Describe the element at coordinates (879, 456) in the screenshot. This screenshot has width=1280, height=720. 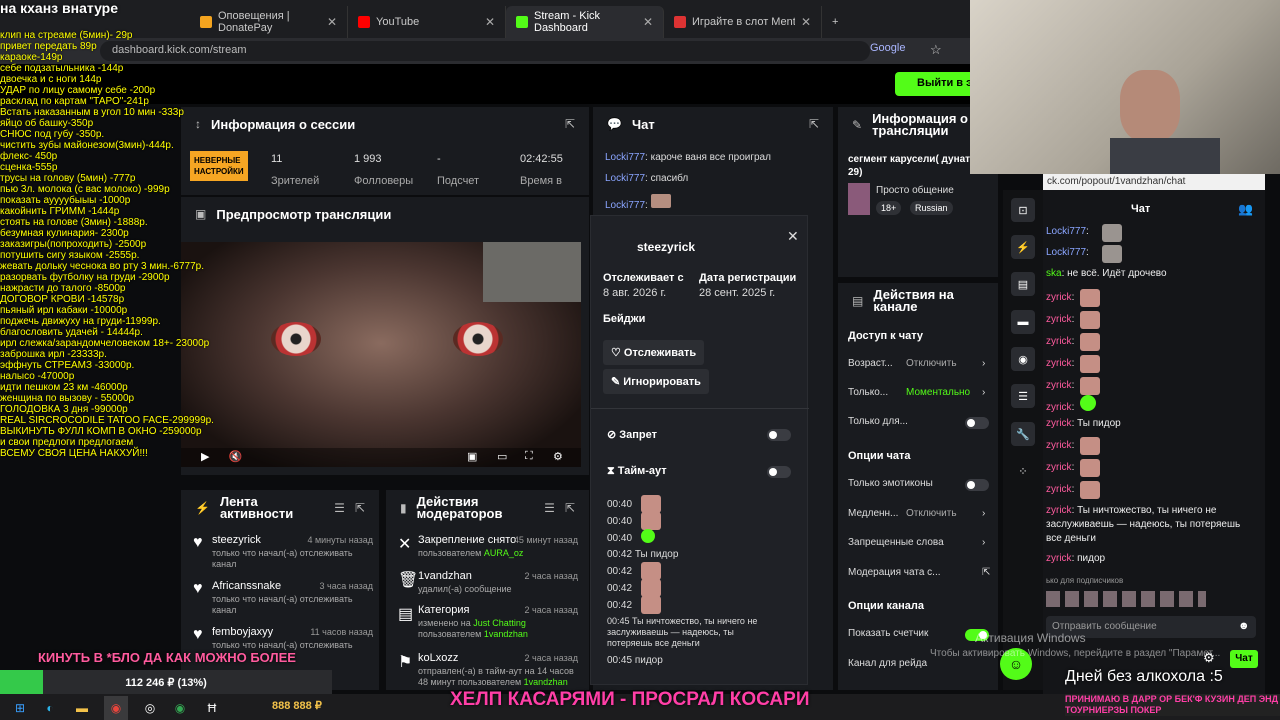
I see `section-title: Опции чата` at that location.